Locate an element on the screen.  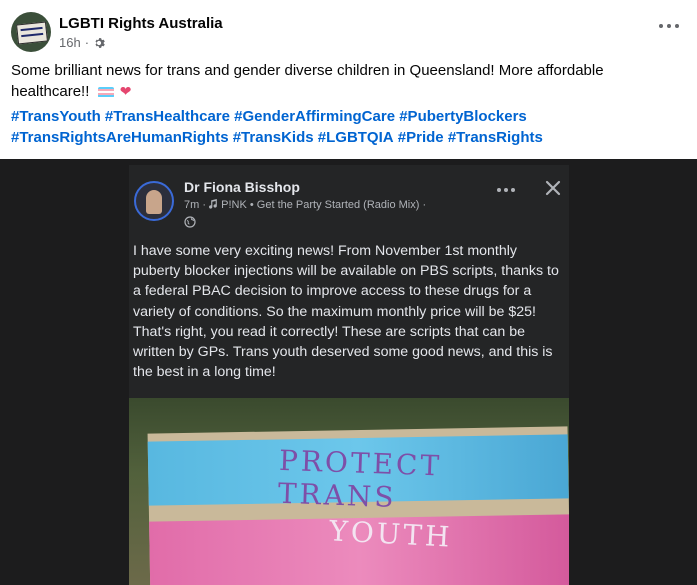
author-avatar is located at coordinates (154, 201).